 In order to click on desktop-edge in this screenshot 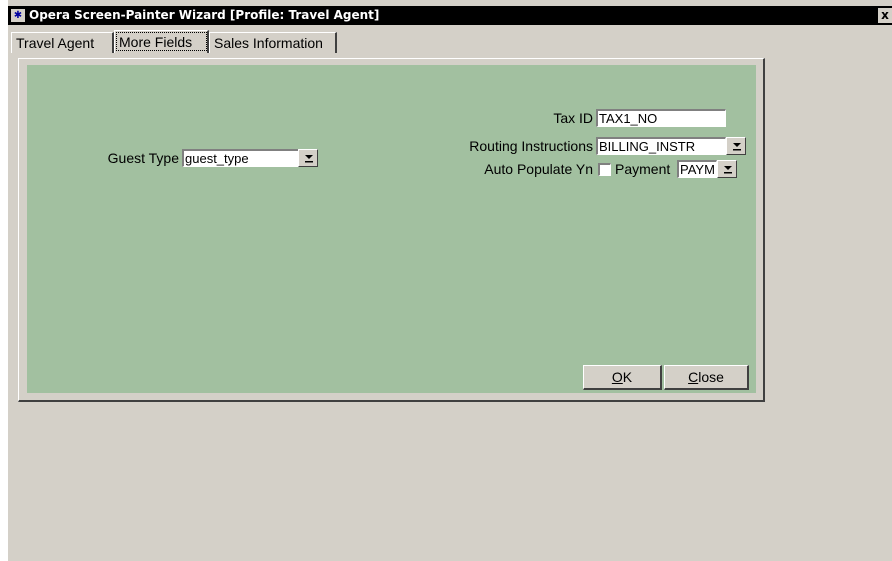, I will do `click(4, 280)`.